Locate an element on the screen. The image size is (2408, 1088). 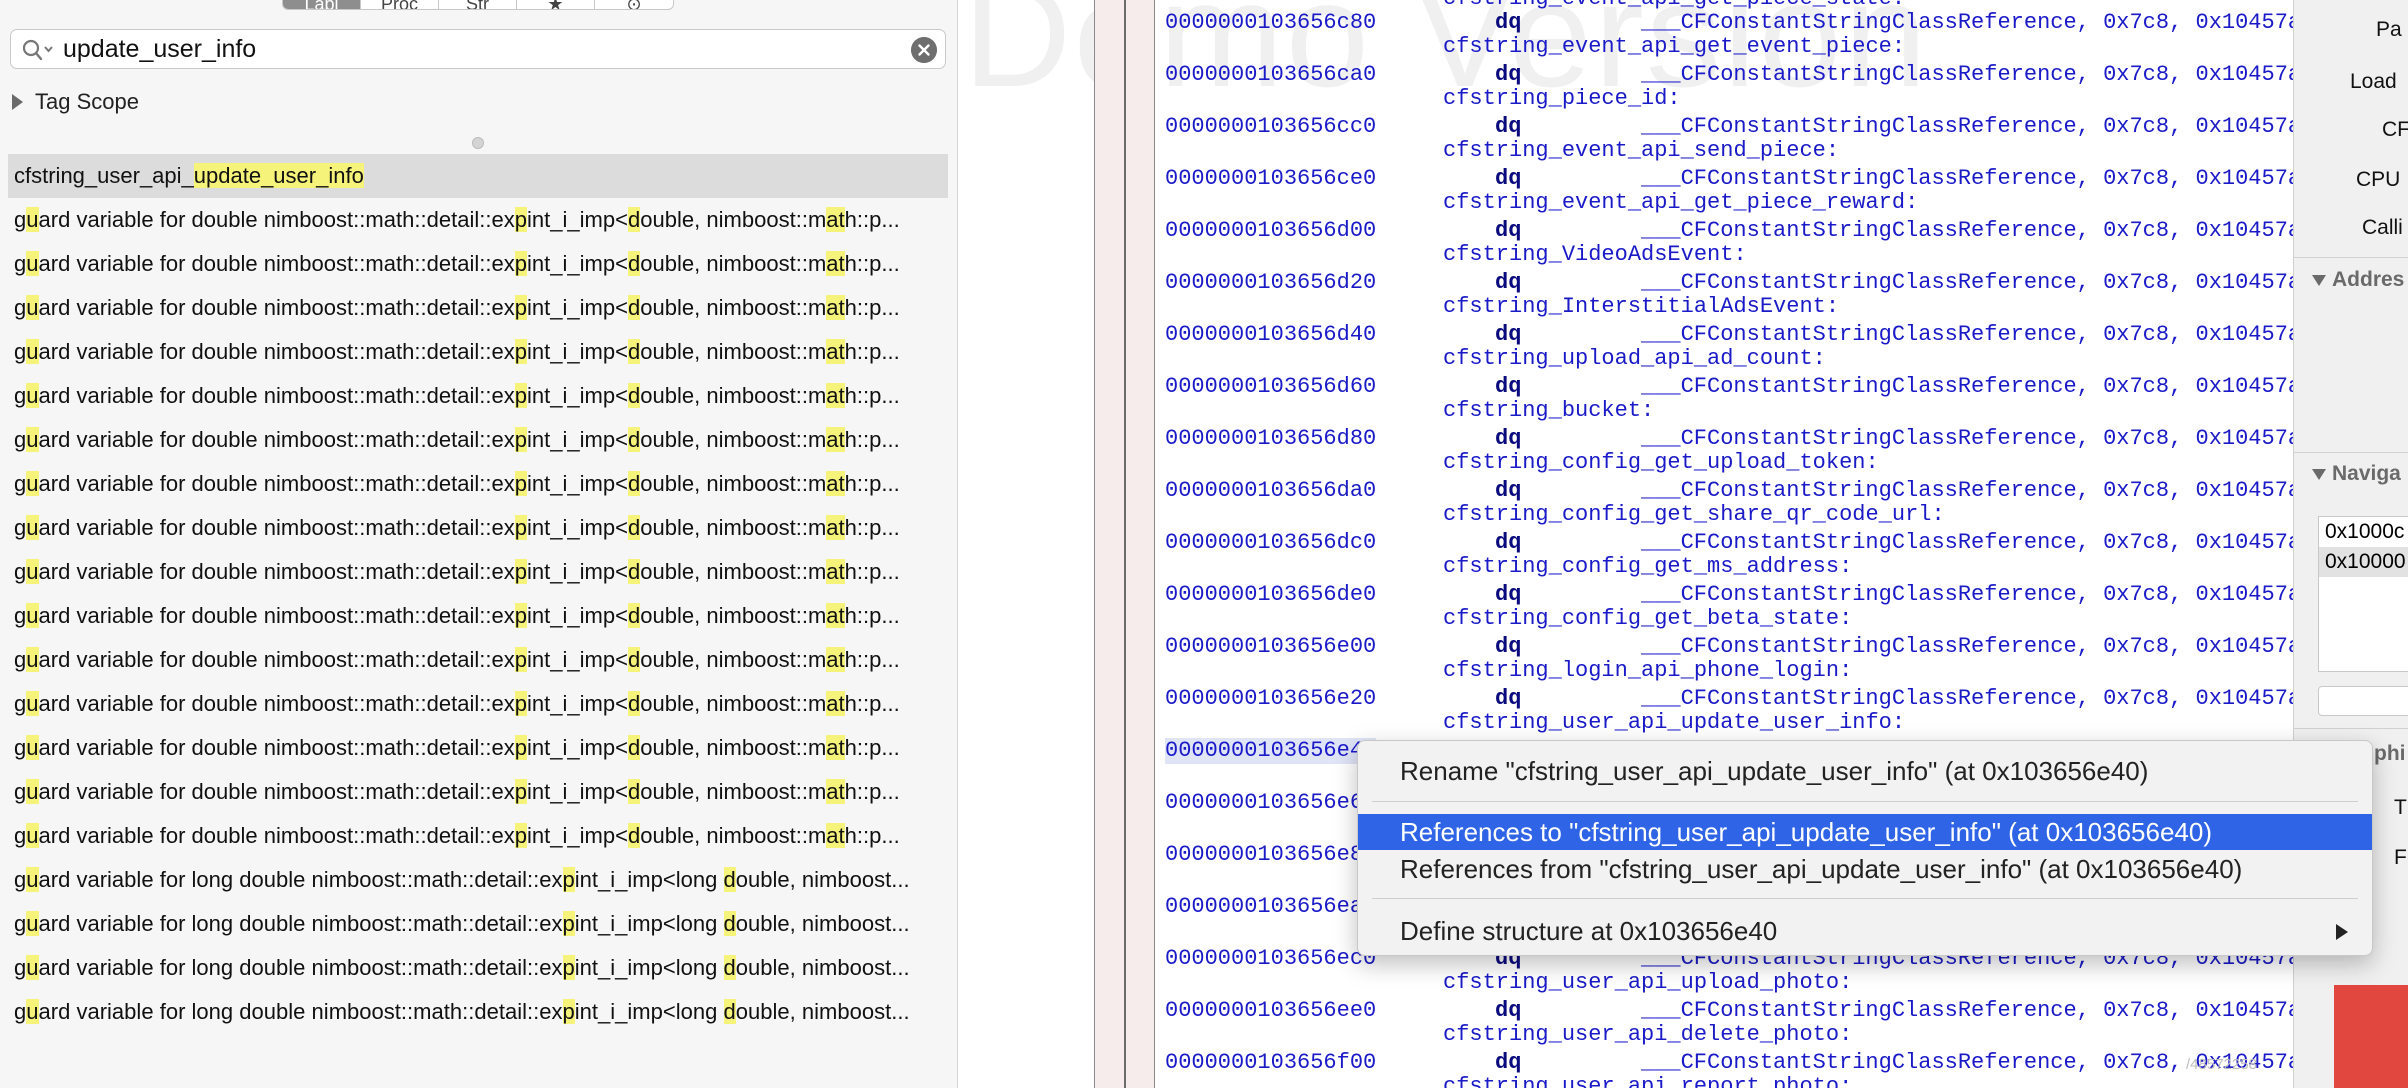
code-address: 0000000103656d20 is located at coordinates (1270, 283).